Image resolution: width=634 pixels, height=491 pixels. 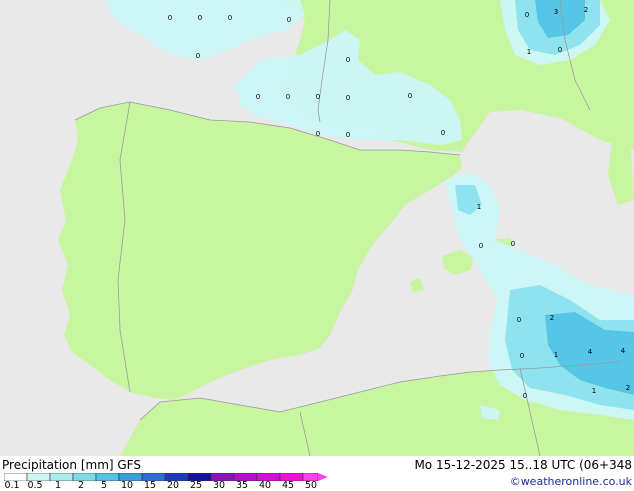 I want to click on legend-title: Precipitation [mm] GFS, so click(x=71, y=465).